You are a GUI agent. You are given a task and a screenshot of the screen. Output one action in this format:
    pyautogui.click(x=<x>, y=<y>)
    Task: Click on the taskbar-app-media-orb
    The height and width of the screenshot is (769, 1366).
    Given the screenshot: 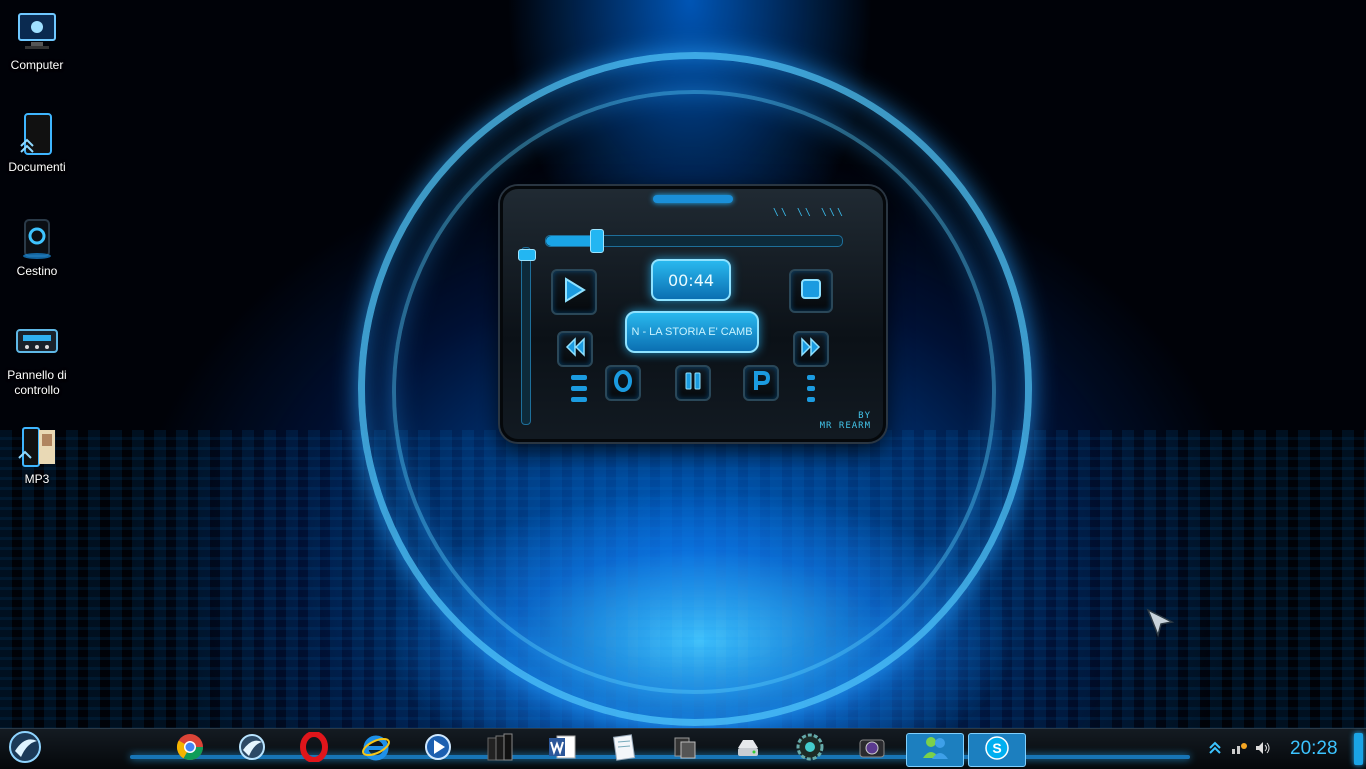 What is the action you would take?
    pyautogui.click(x=252, y=749)
    